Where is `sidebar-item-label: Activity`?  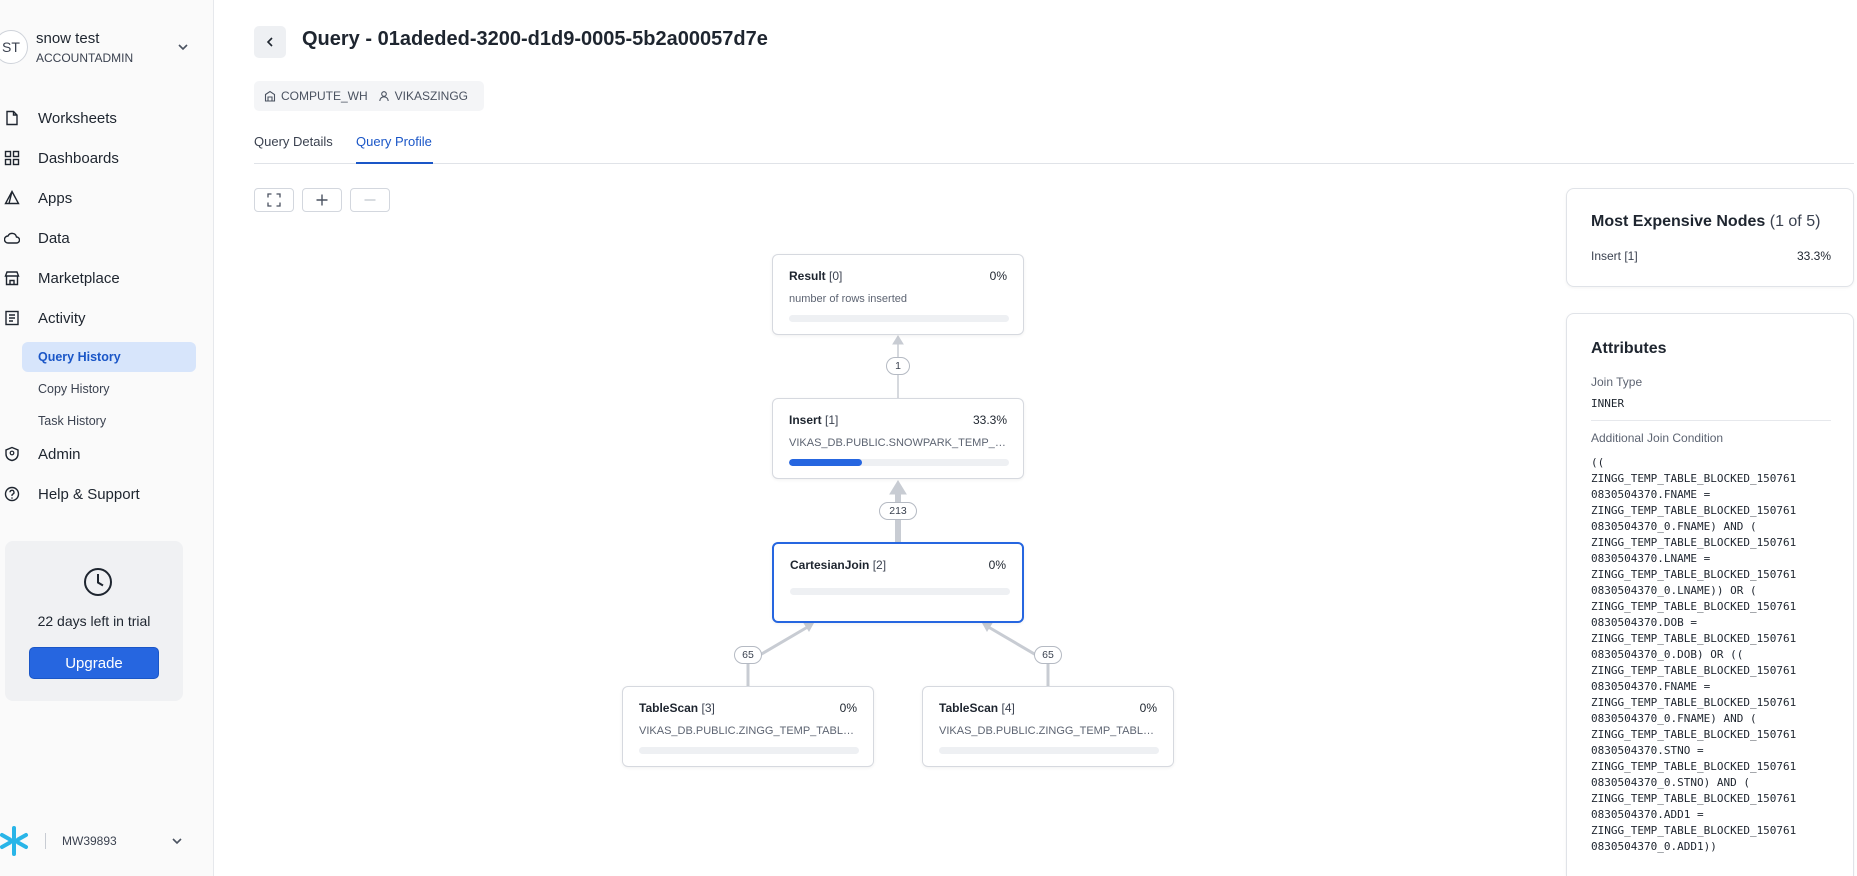
sidebar-item-label: Activity is located at coordinates (62, 318).